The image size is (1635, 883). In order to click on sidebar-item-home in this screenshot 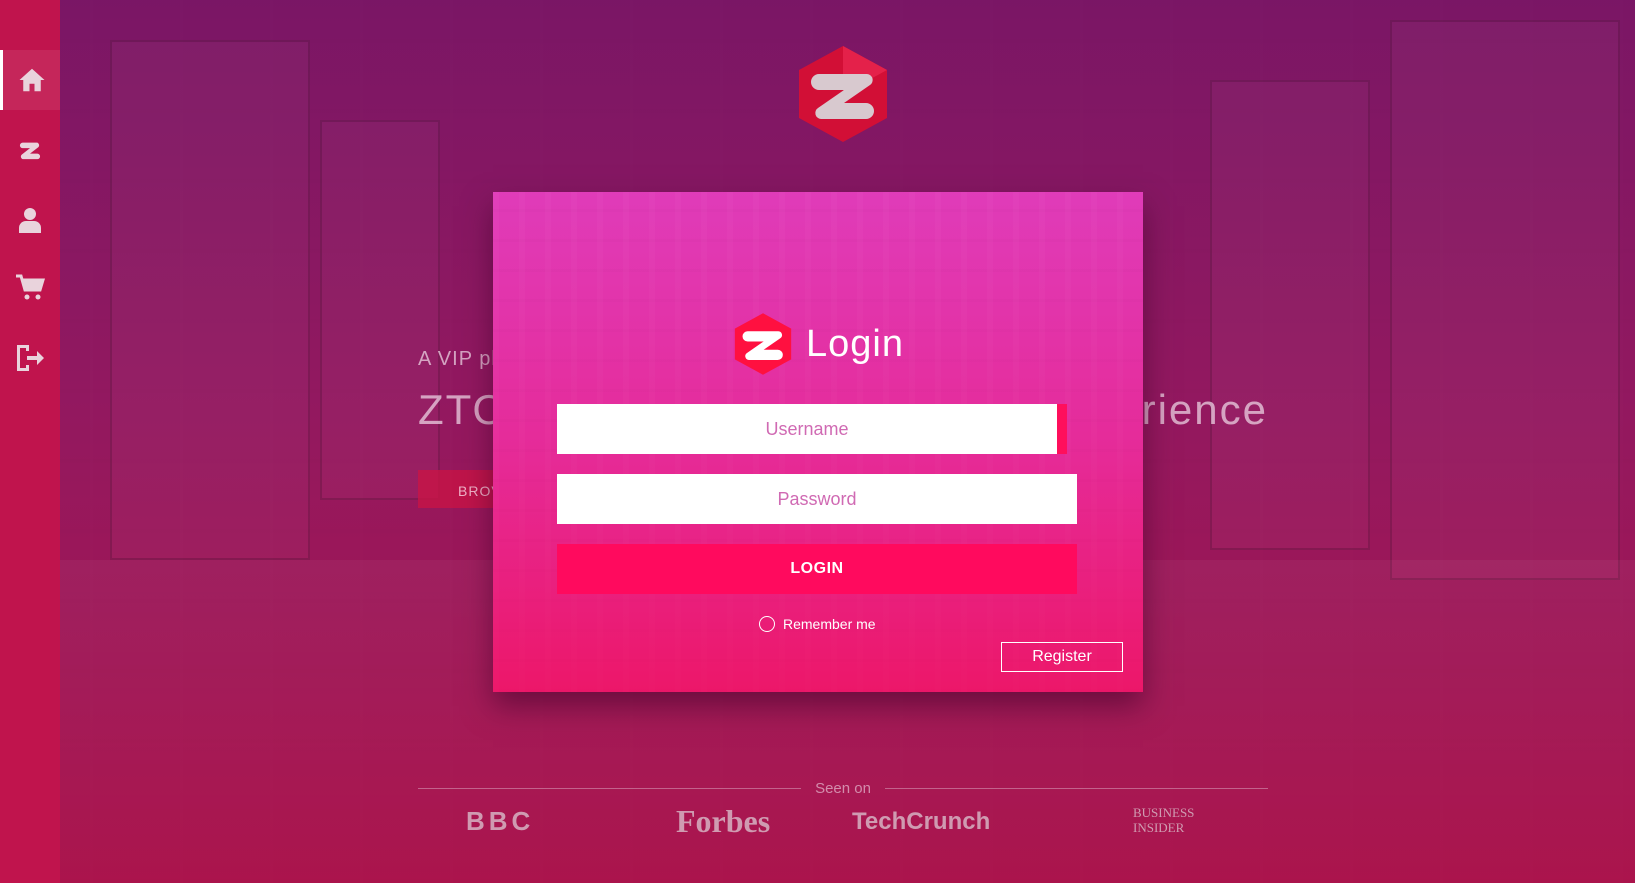, I will do `click(30, 80)`.